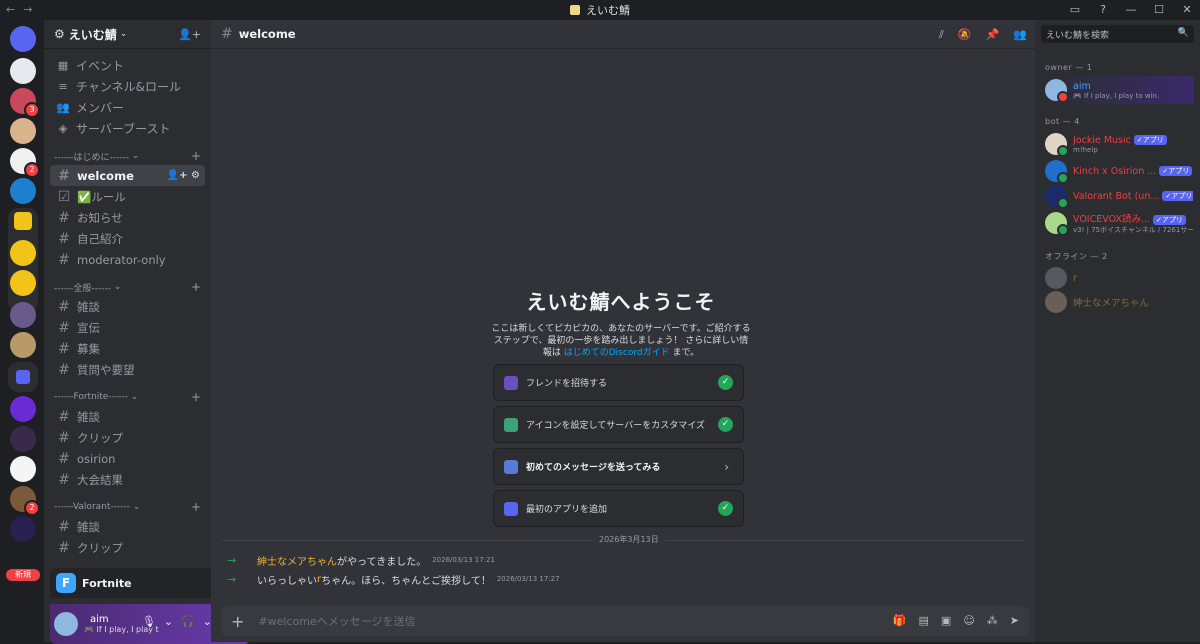 This screenshot has width=1200, height=644. I want to click on step-invite-friends: フレンドを招待する ✓, so click(618, 382).